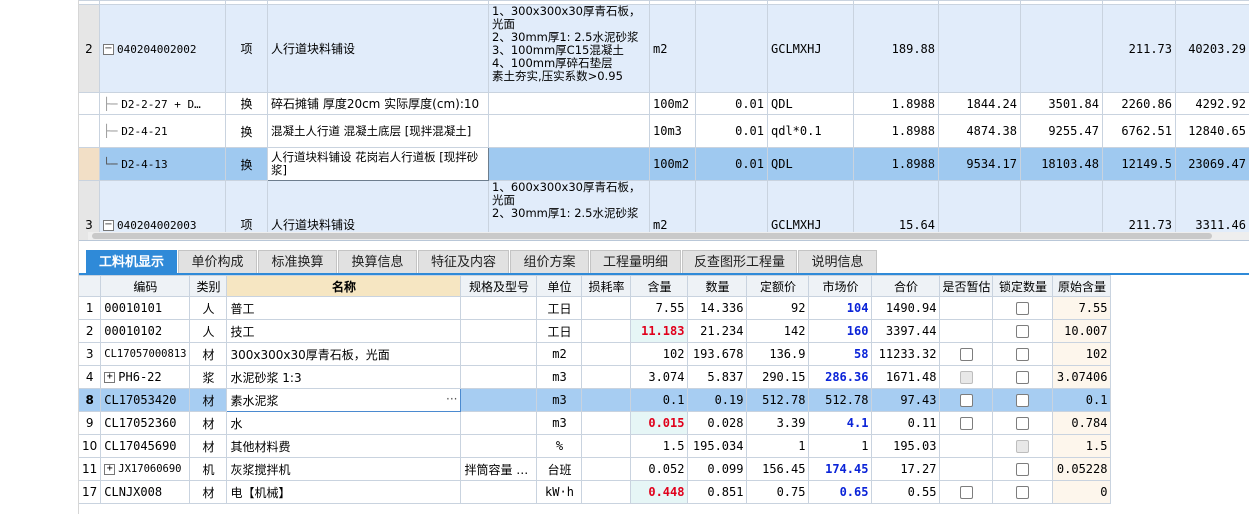  I want to click on resource-market-price: 1, so click(840, 446).